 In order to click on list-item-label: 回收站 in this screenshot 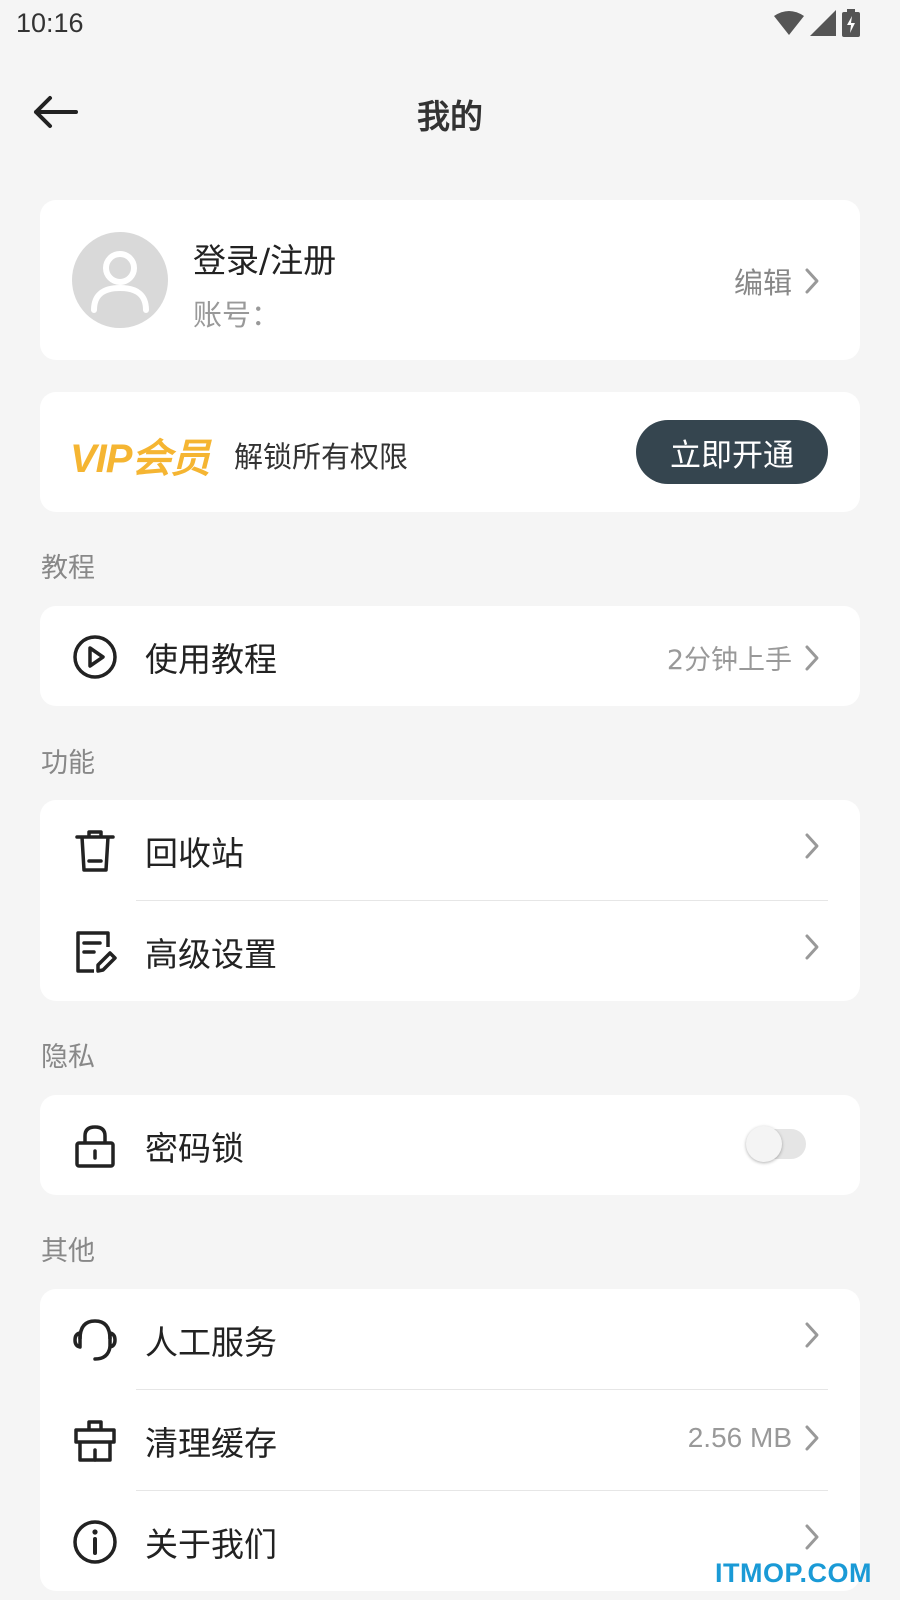, I will do `click(194, 853)`.